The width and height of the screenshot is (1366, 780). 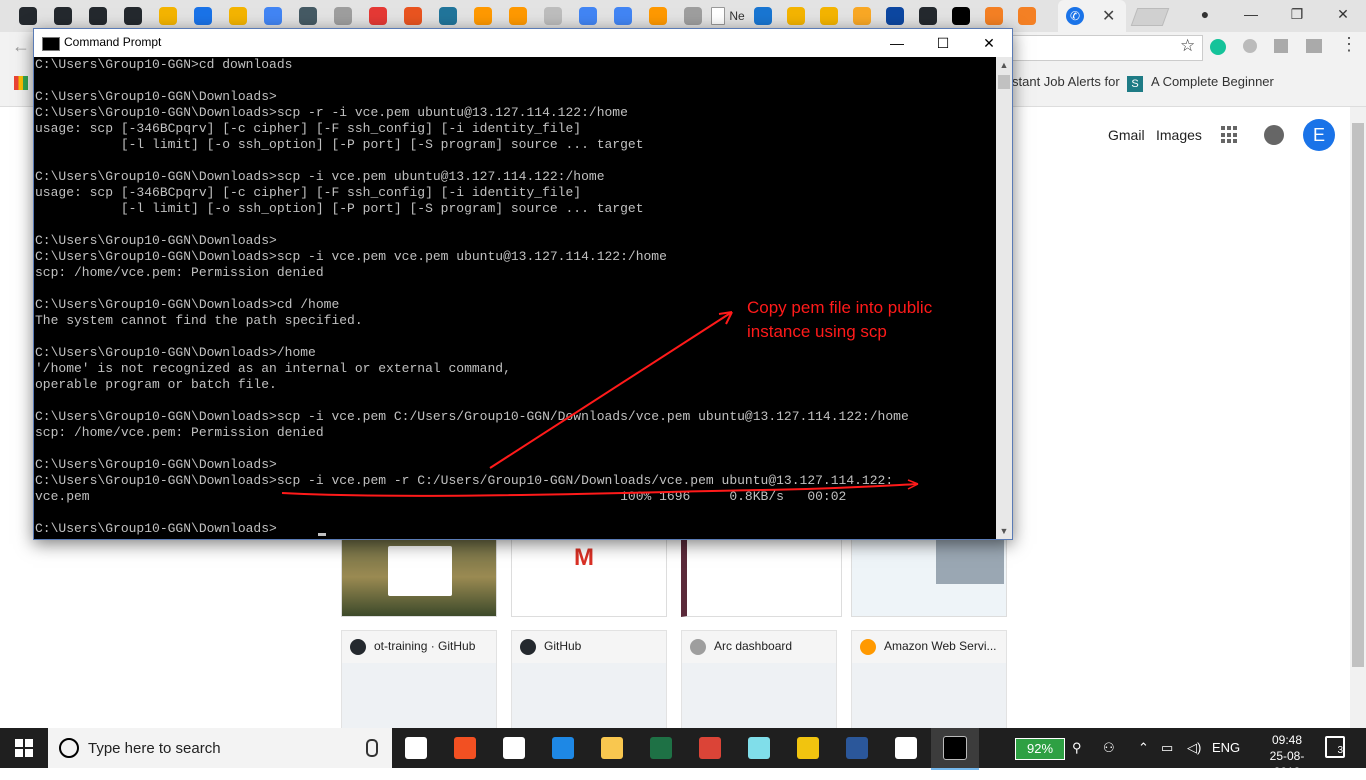 I want to click on cloud-icon, so click(x=553, y=16).